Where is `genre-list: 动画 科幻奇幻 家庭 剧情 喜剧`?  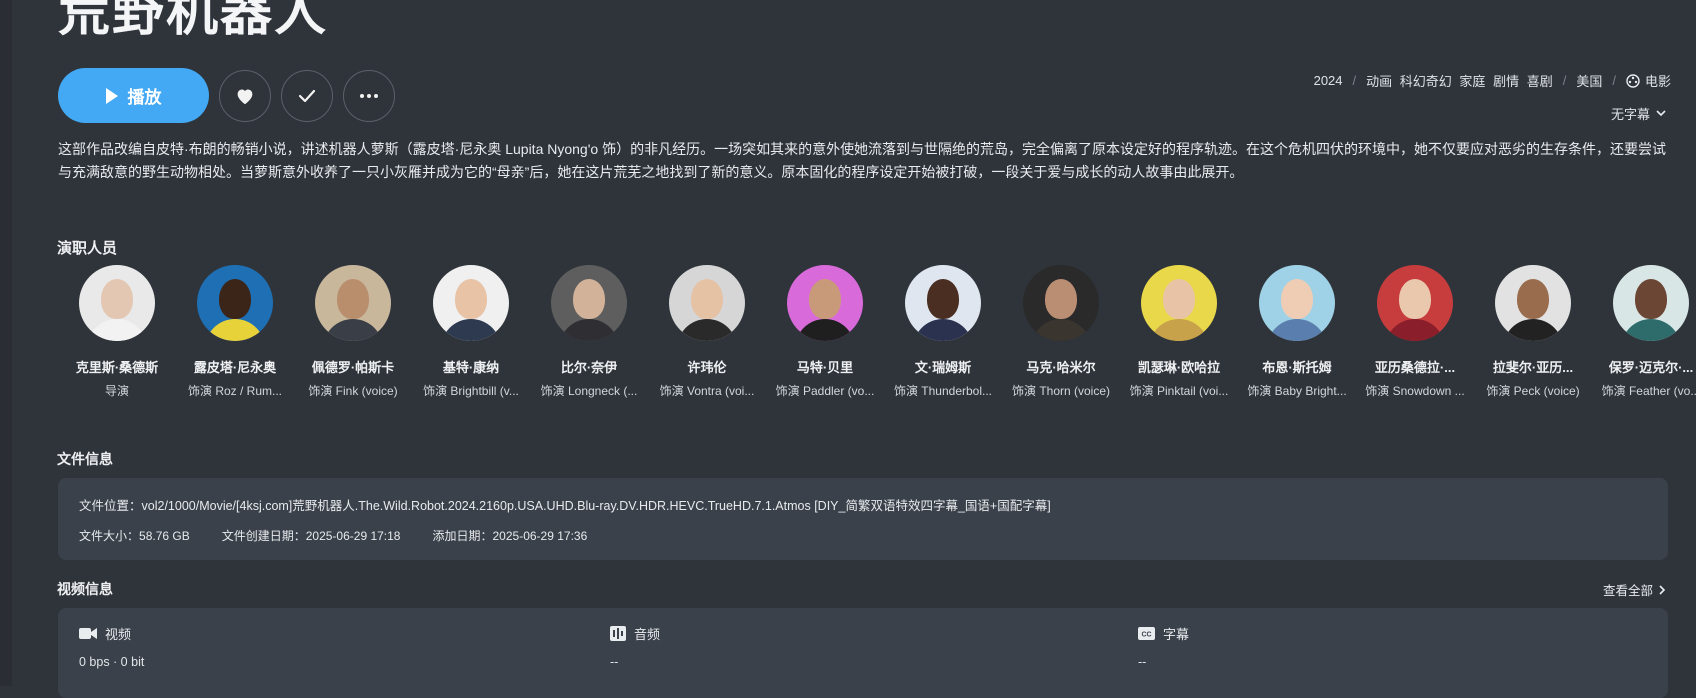 genre-list: 动画 科幻奇幻 家庭 剧情 喜剧 is located at coordinates (1459, 80).